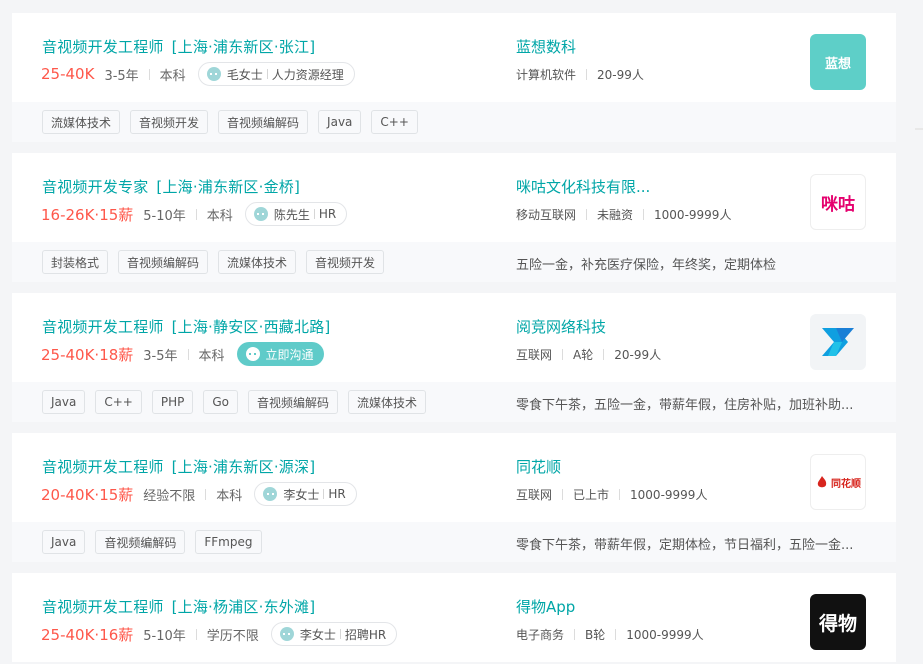  I want to click on job-title: 音视频开发工程师 [上海·浦东新区·源深], so click(178, 466).